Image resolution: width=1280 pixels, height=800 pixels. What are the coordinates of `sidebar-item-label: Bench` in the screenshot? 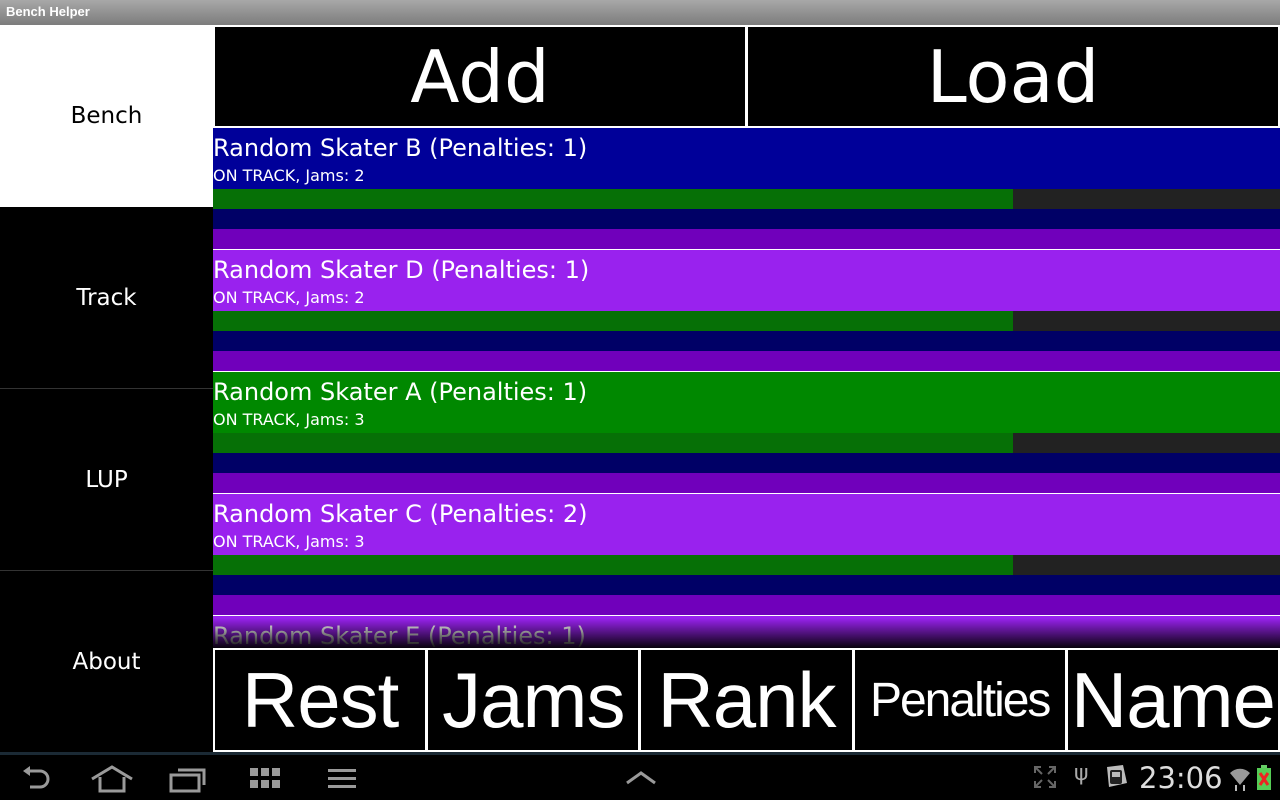 It's located at (106, 116).